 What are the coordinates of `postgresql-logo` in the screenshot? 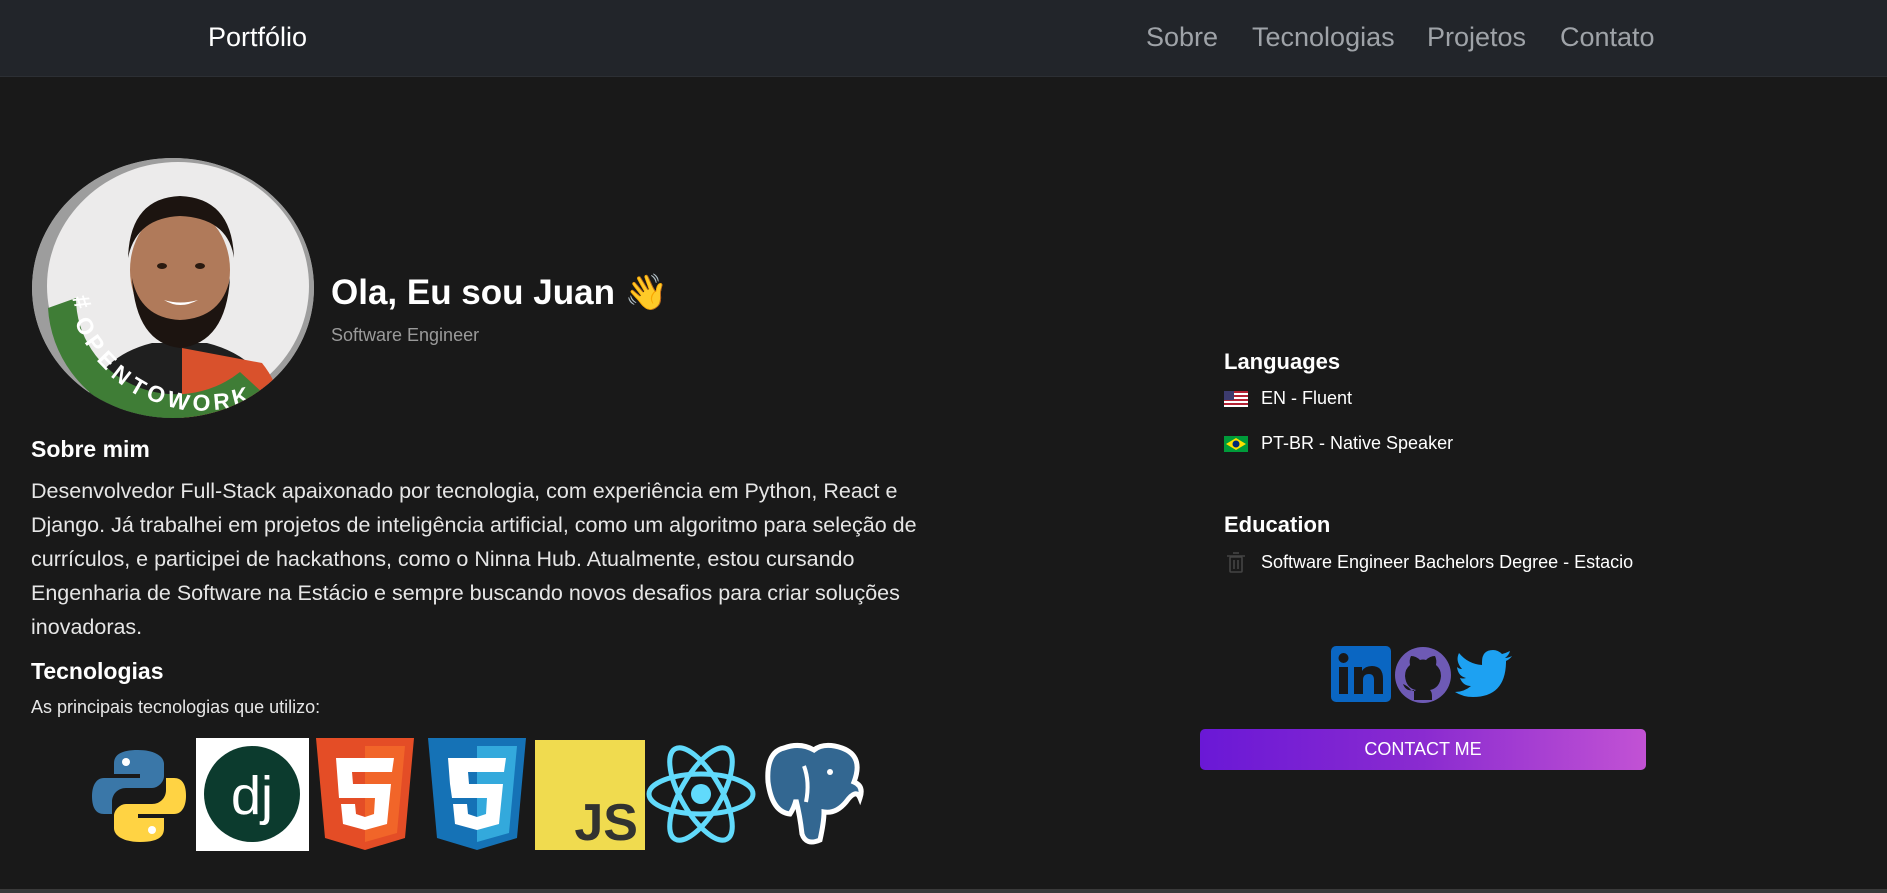 It's located at (815, 795).